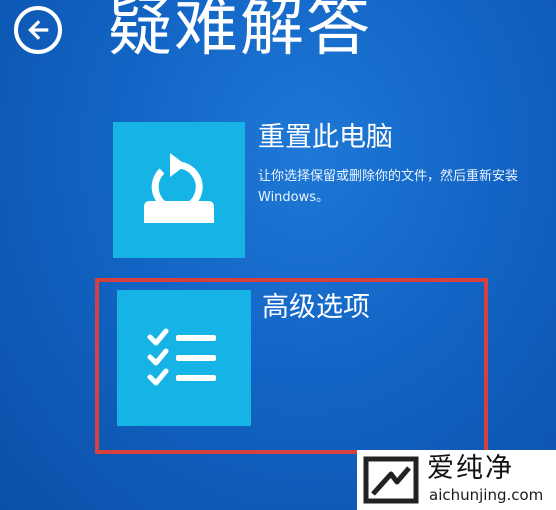  What do you see at coordinates (486, 495) in the screenshot?
I see `watermark-url: aichunjing.com` at bounding box center [486, 495].